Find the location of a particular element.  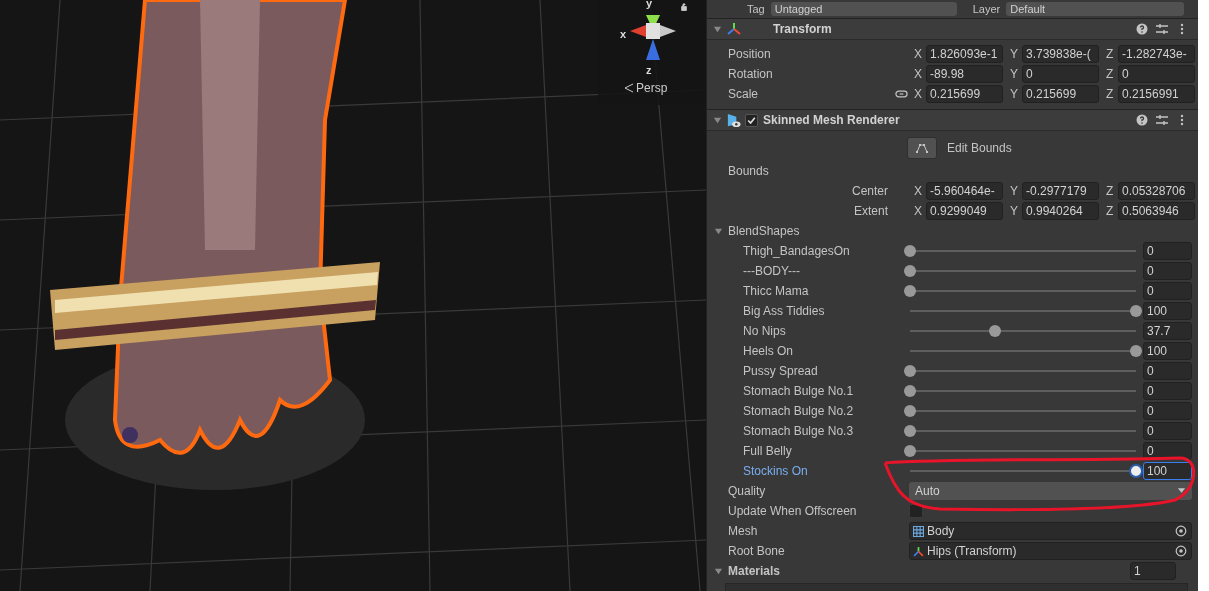

layer-dropdown: Default is located at coordinates (1095, 9).